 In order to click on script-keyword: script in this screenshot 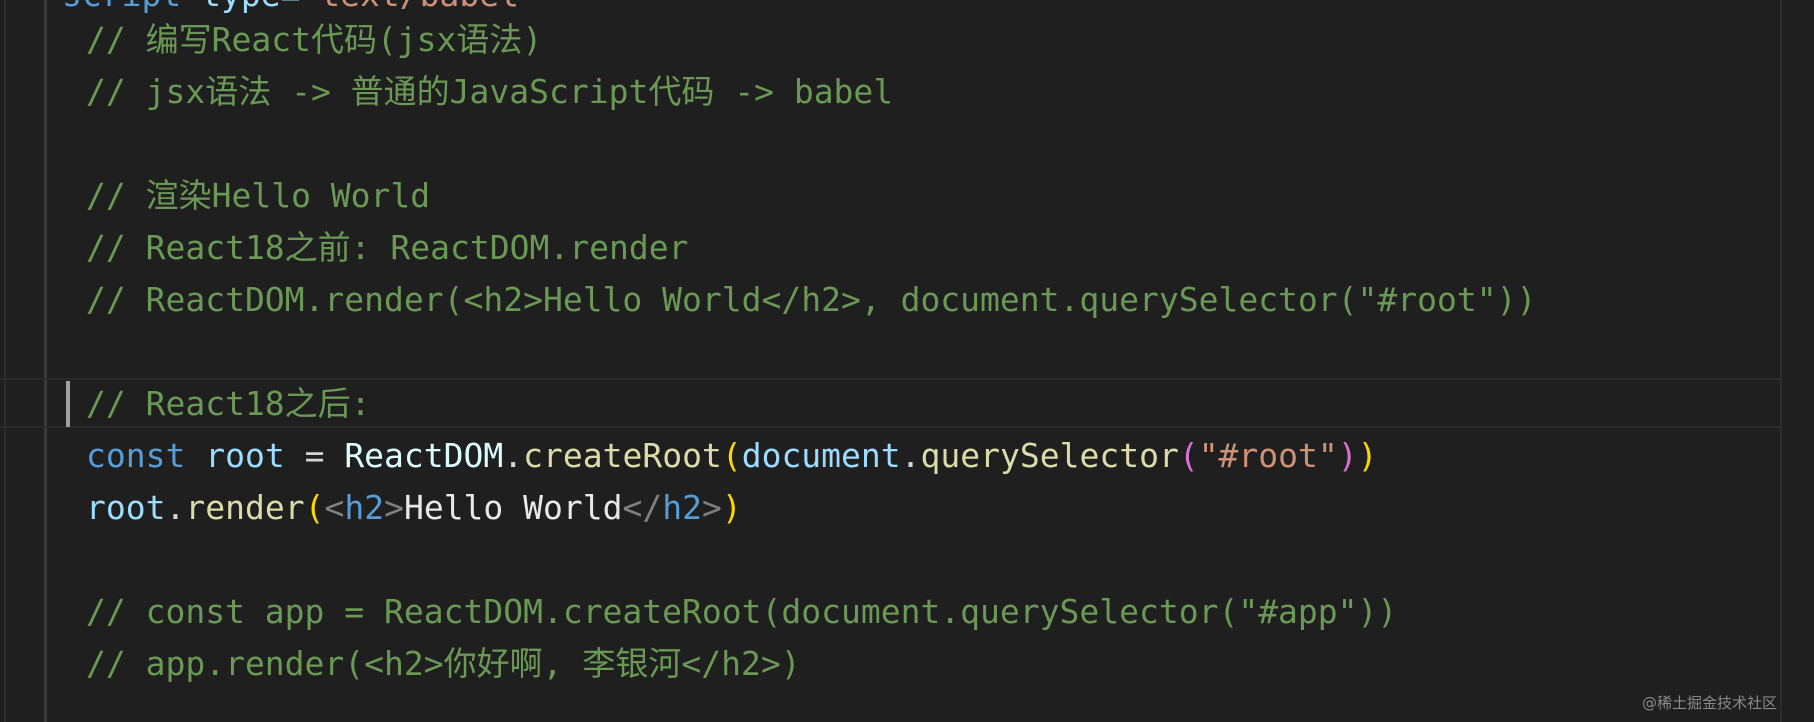, I will do `click(121, 7)`.